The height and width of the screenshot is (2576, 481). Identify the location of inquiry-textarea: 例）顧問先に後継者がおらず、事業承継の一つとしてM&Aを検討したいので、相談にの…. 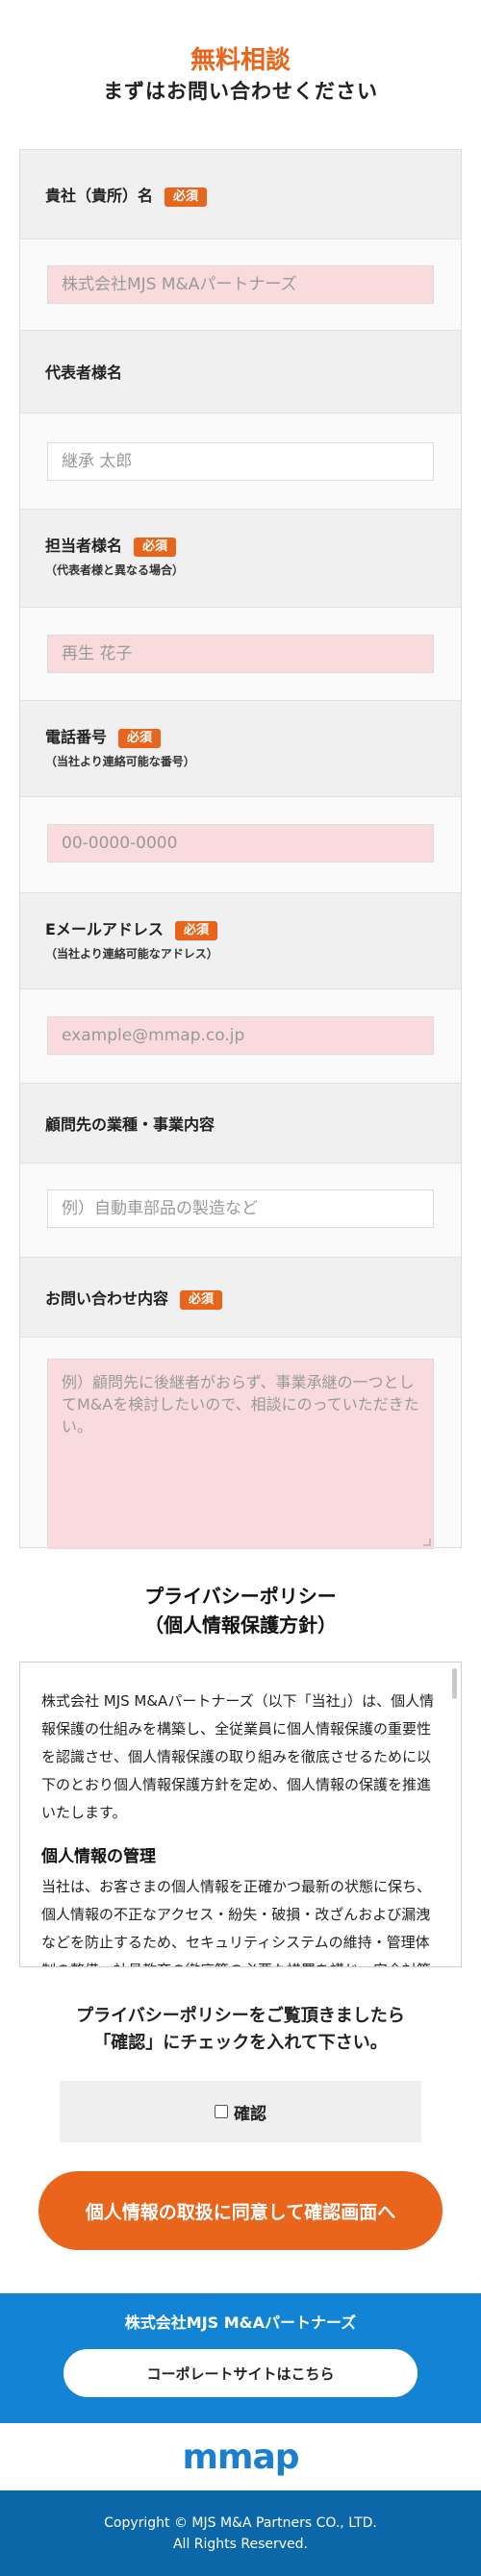
(240, 1454).